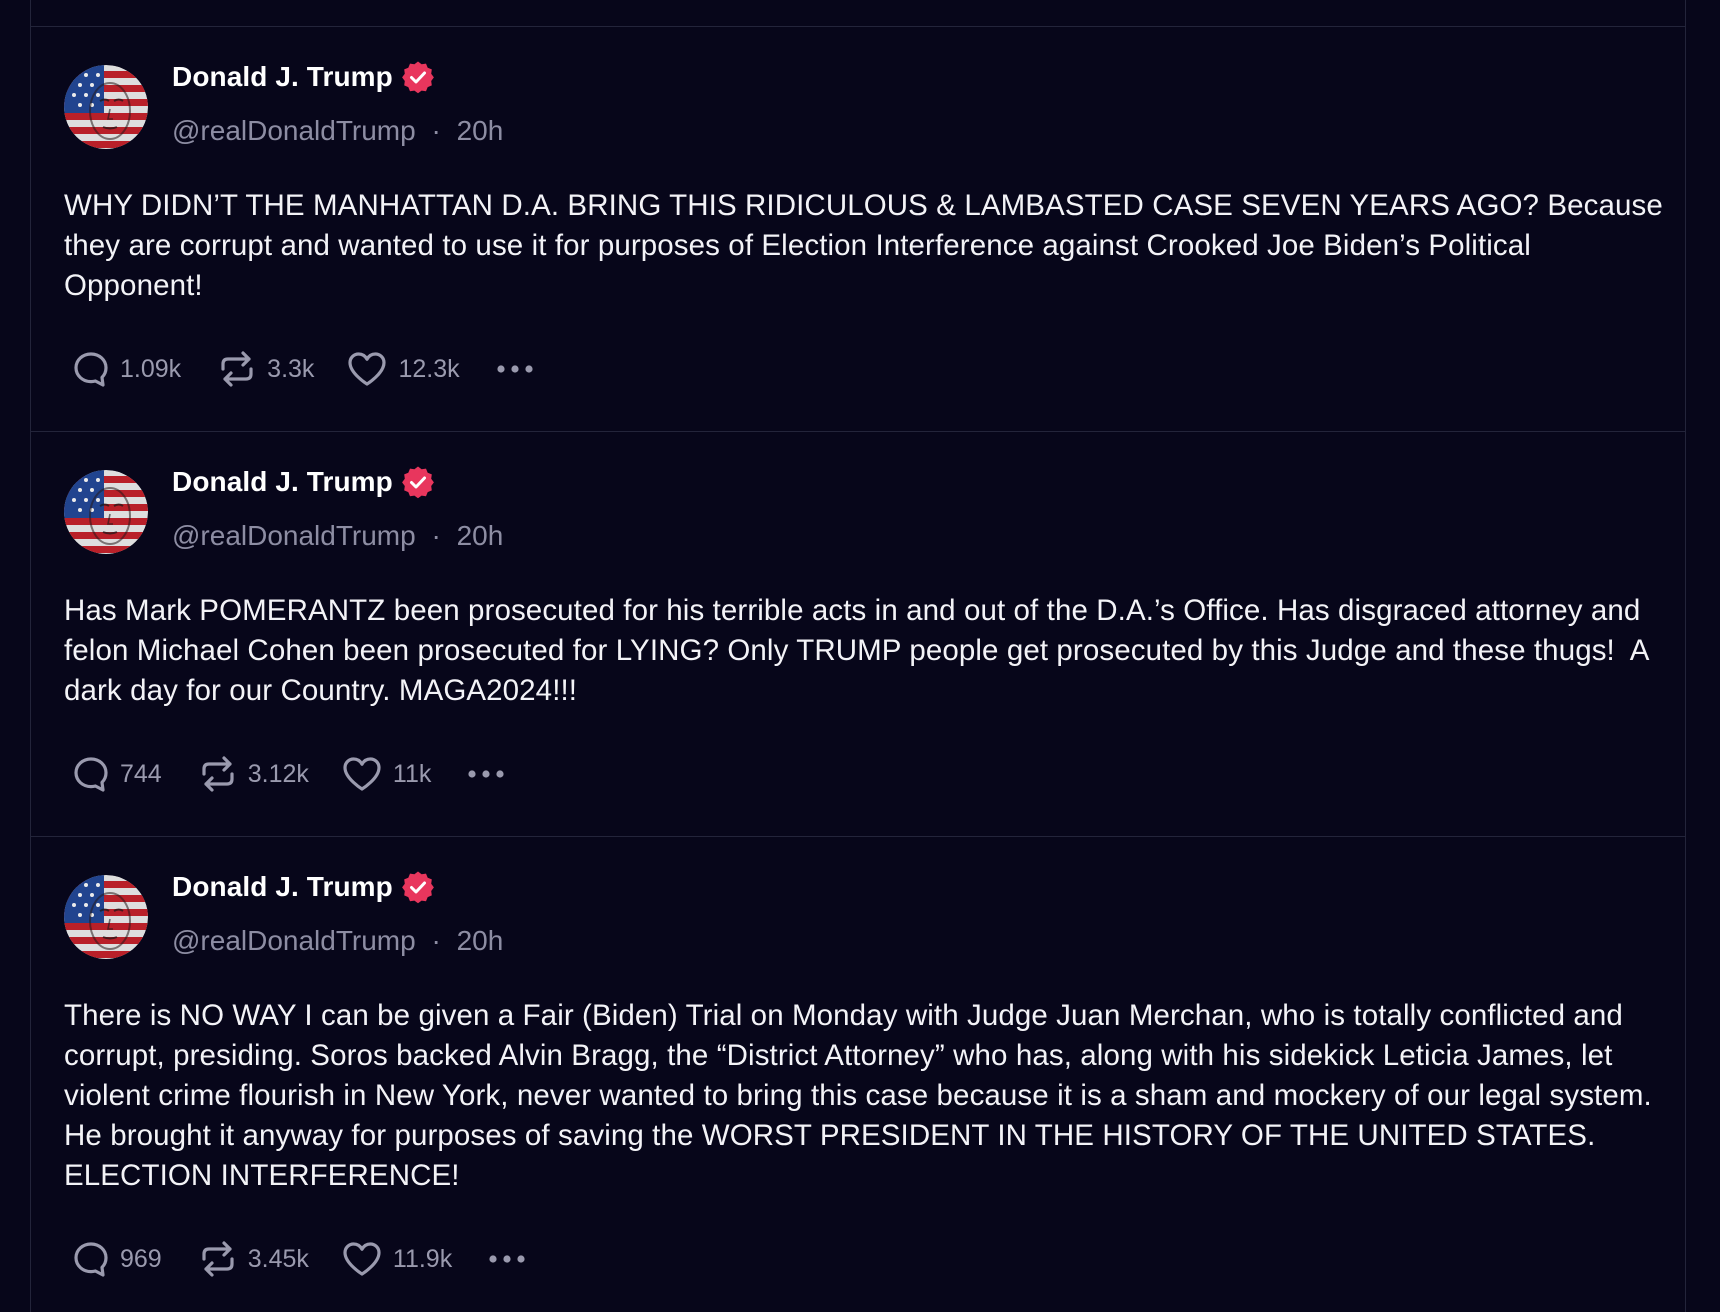 The height and width of the screenshot is (1312, 1720). Describe the element at coordinates (291, 368) in the screenshot. I see `repost-count: 3.3k` at that location.